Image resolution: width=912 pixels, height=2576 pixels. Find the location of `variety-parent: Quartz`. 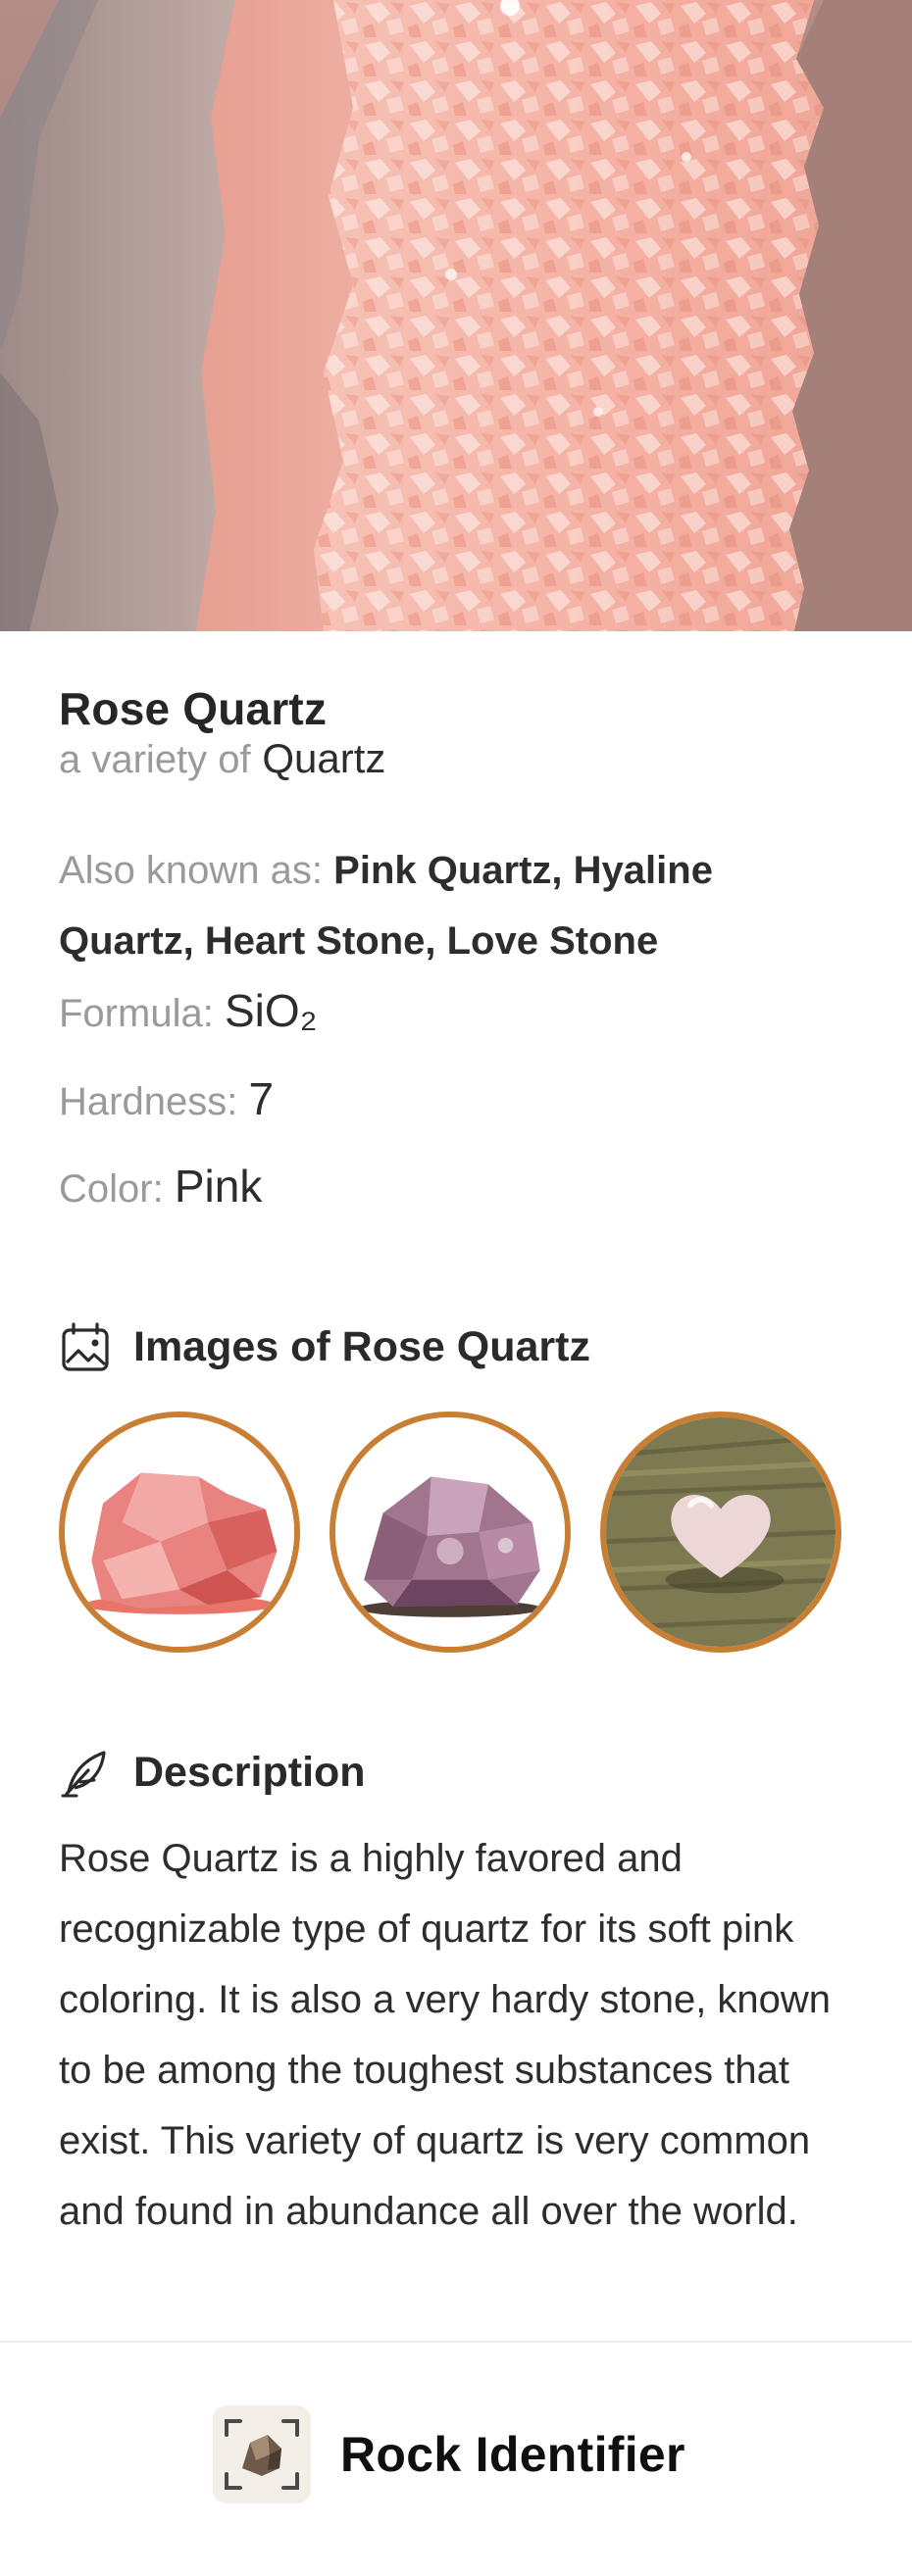

variety-parent: Quartz is located at coordinates (324, 758).